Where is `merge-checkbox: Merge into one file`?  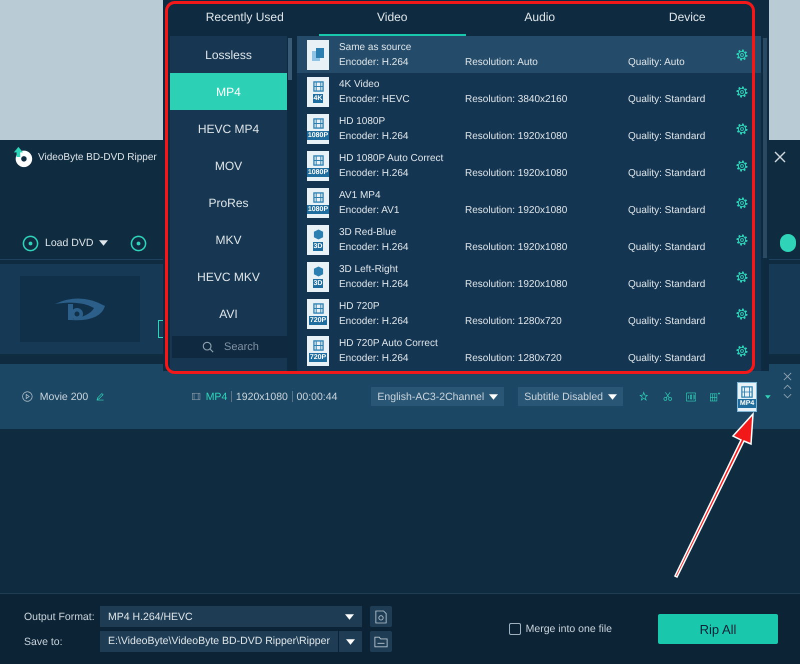 merge-checkbox: Merge into one file is located at coordinates (560, 629).